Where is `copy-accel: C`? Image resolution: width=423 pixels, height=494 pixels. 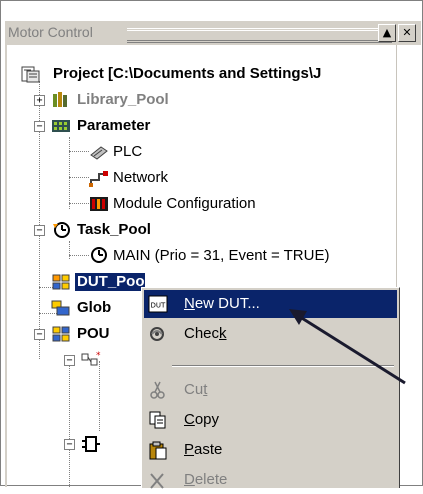
copy-accel: C is located at coordinates (189, 419).